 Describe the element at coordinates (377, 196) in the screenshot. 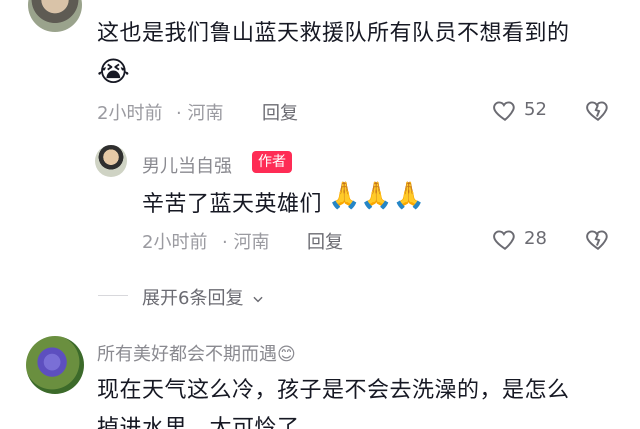

I see `praying-hands-emoji-icon: 🙏🙏🙏` at that location.